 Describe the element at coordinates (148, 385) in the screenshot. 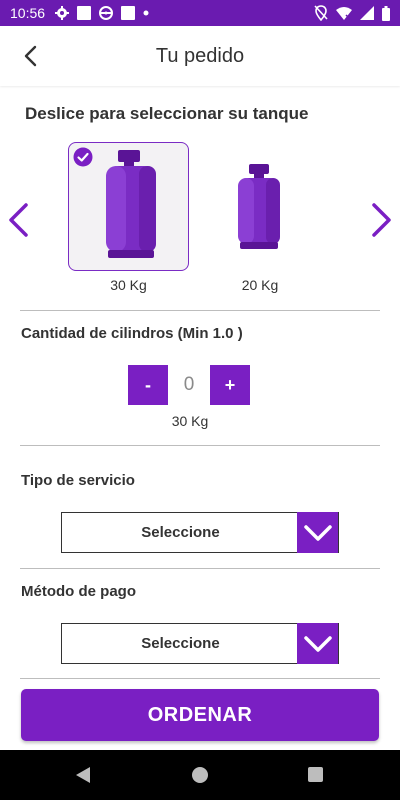

I see `decrement-button: -` at that location.